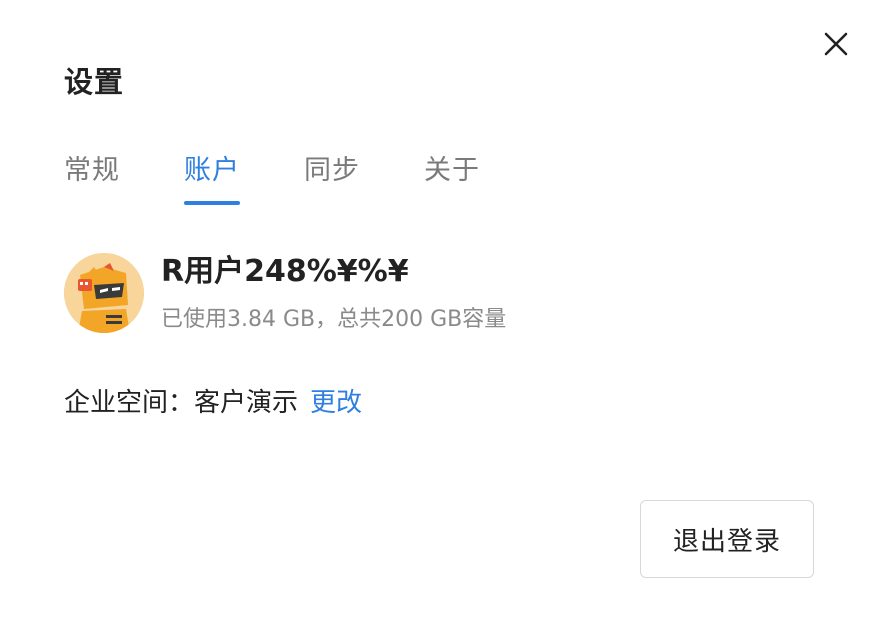 The image size is (880, 644). What do you see at coordinates (336, 403) in the screenshot?
I see `change-organization-link: 更改` at bounding box center [336, 403].